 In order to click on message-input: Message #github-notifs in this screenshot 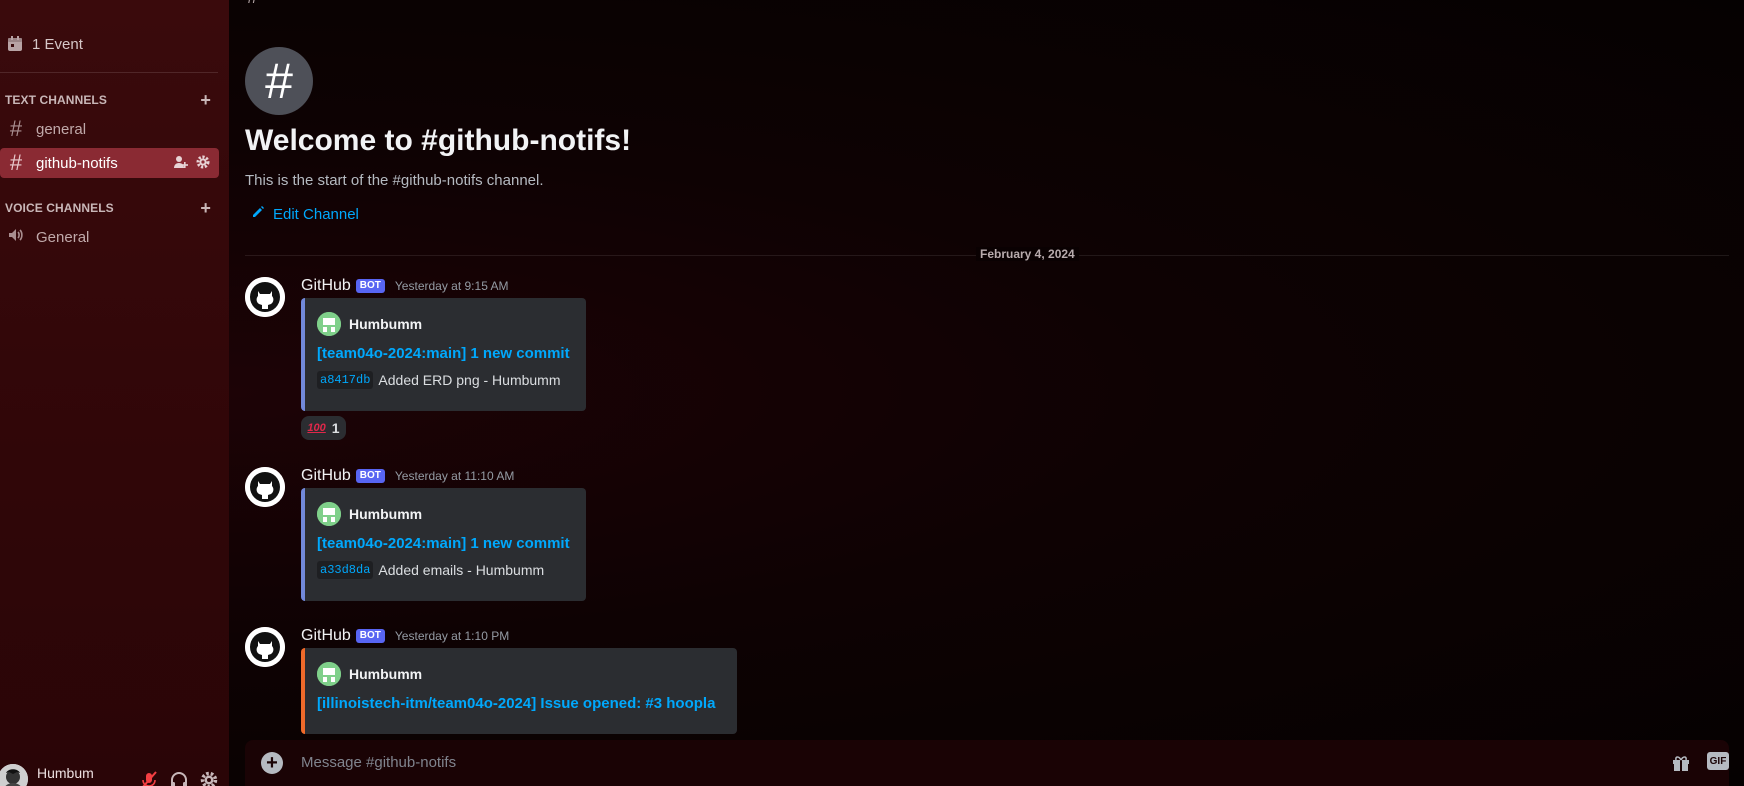, I will do `click(378, 762)`.